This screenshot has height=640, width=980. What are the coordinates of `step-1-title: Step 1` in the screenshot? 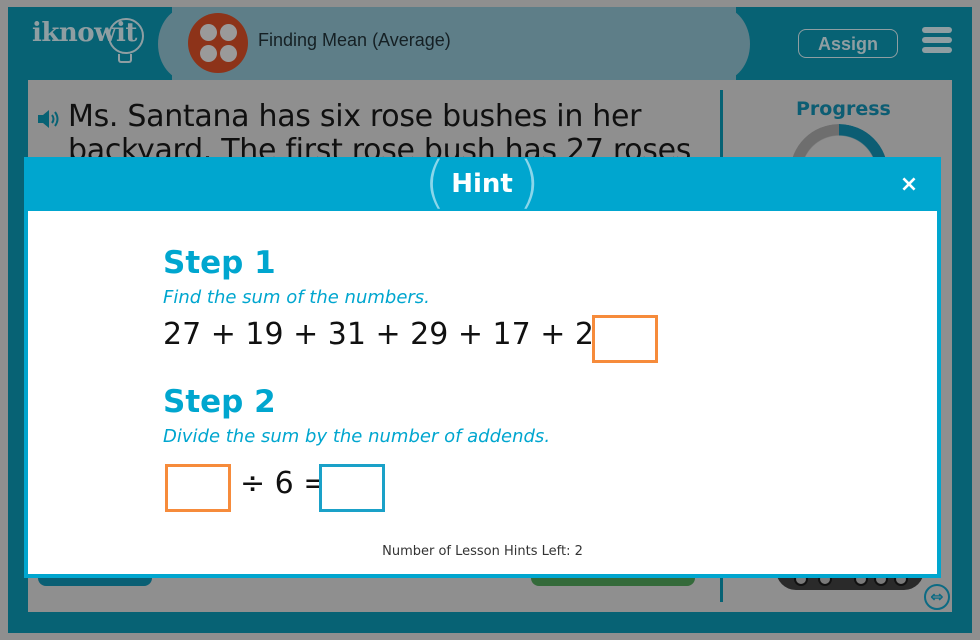 It's located at (219, 263).